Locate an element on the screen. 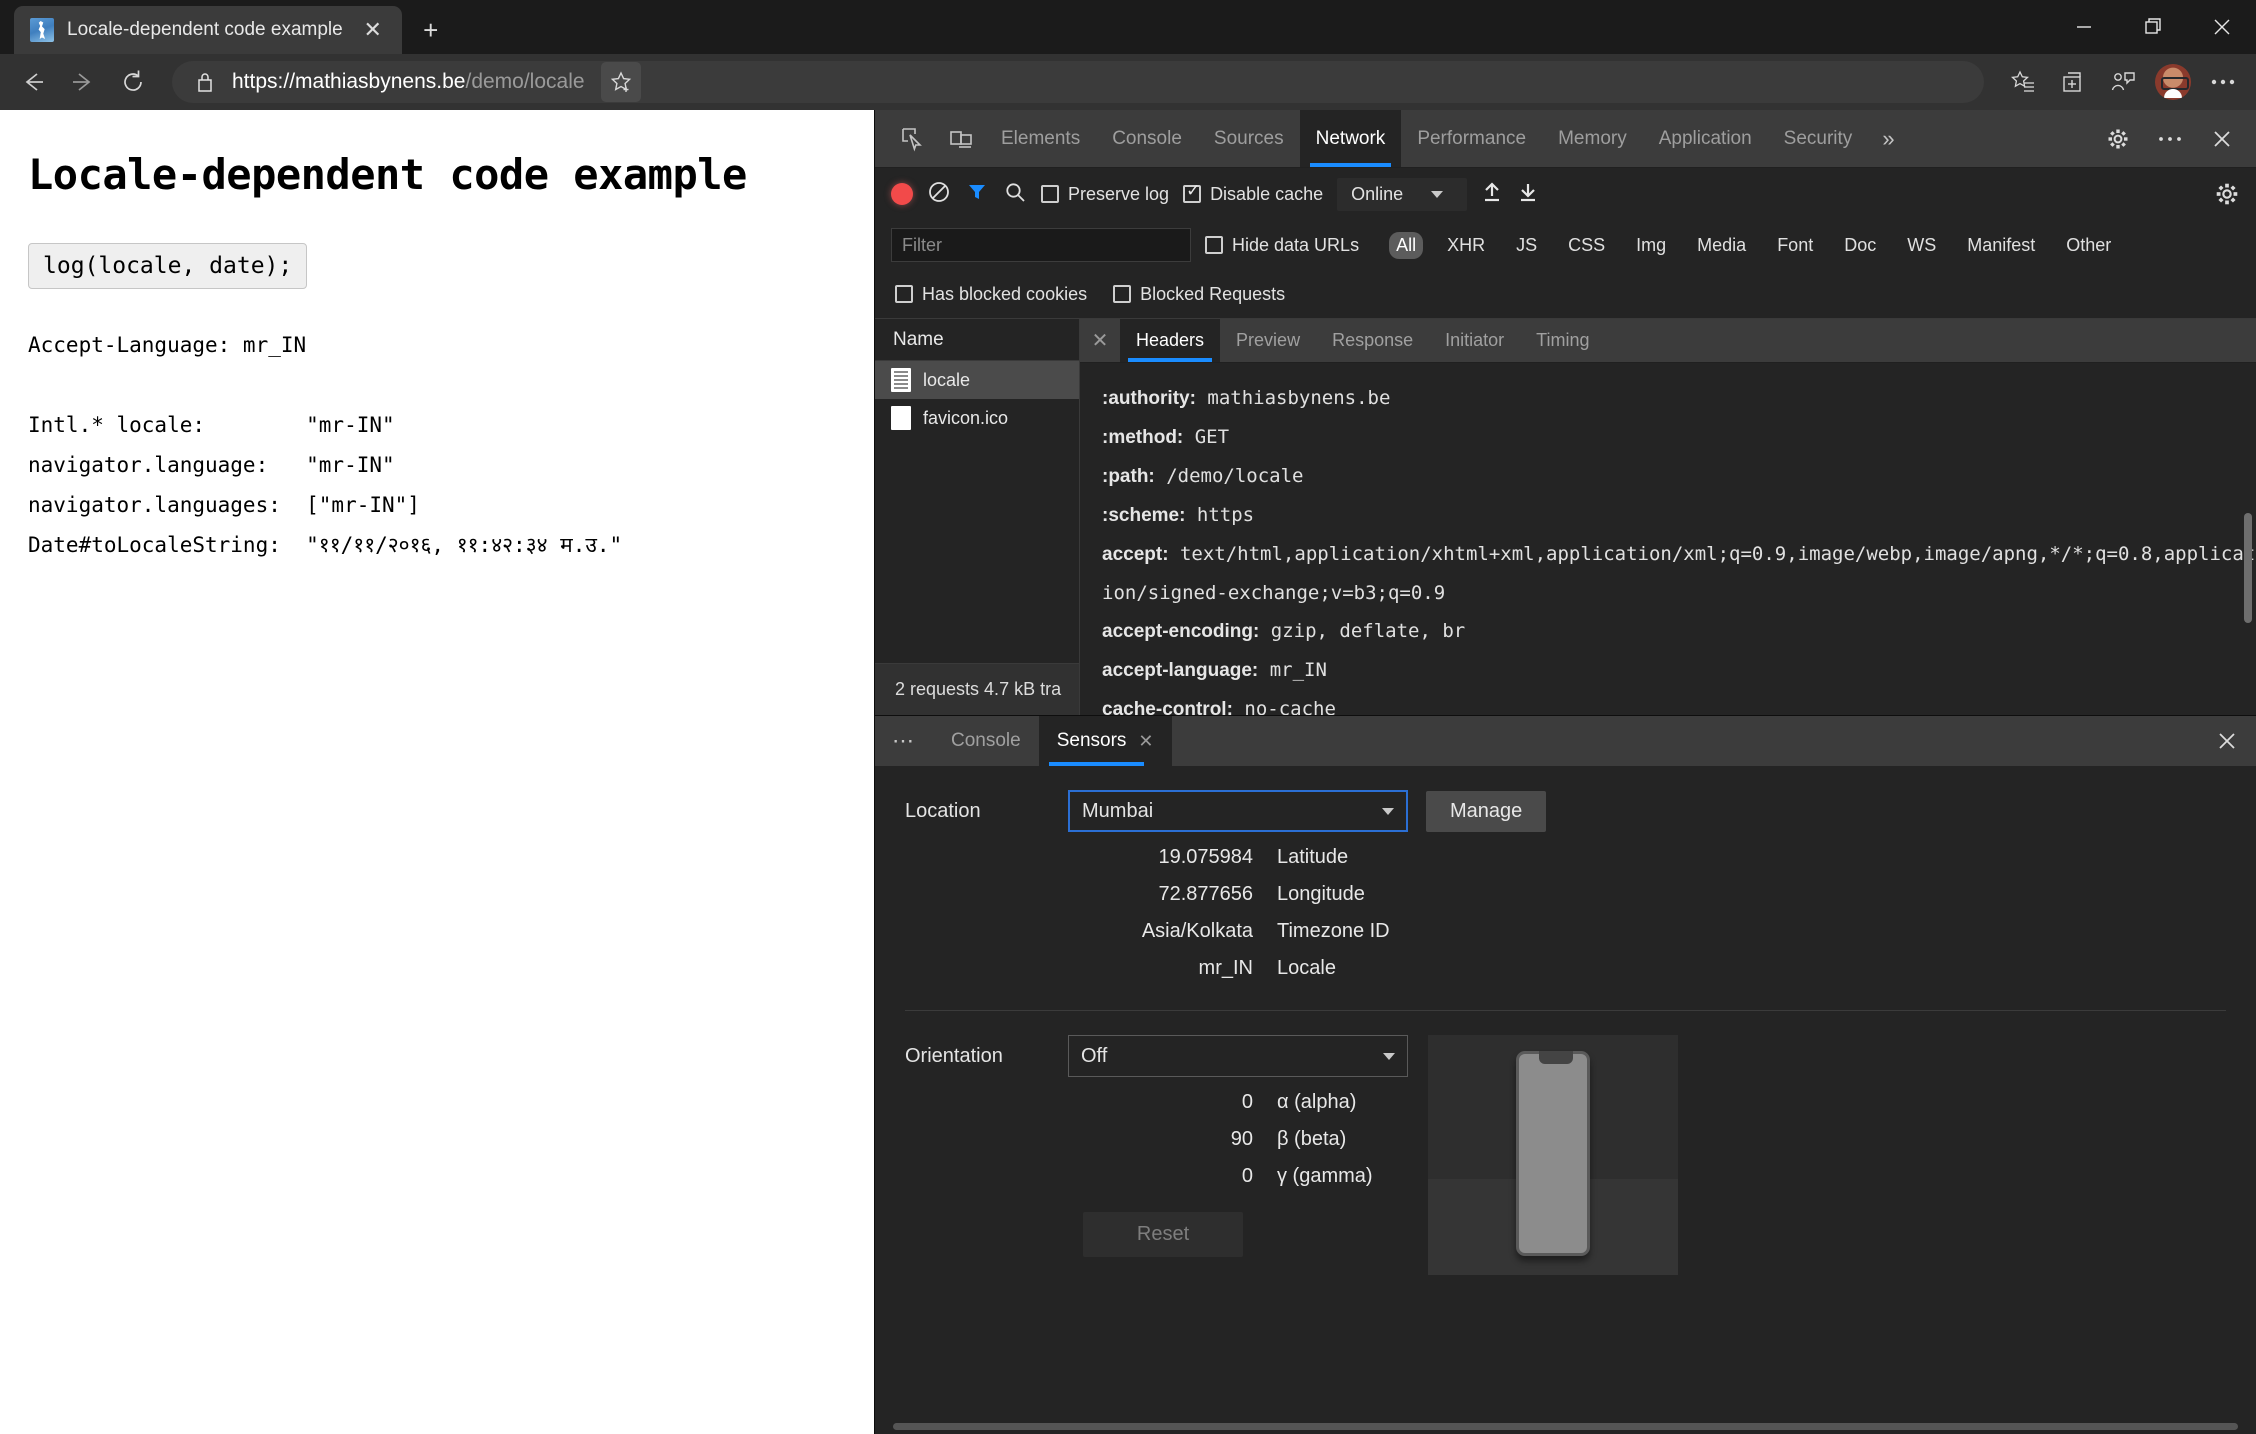  header-row: :authority: mathiasbynens.be is located at coordinates (1679, 398).